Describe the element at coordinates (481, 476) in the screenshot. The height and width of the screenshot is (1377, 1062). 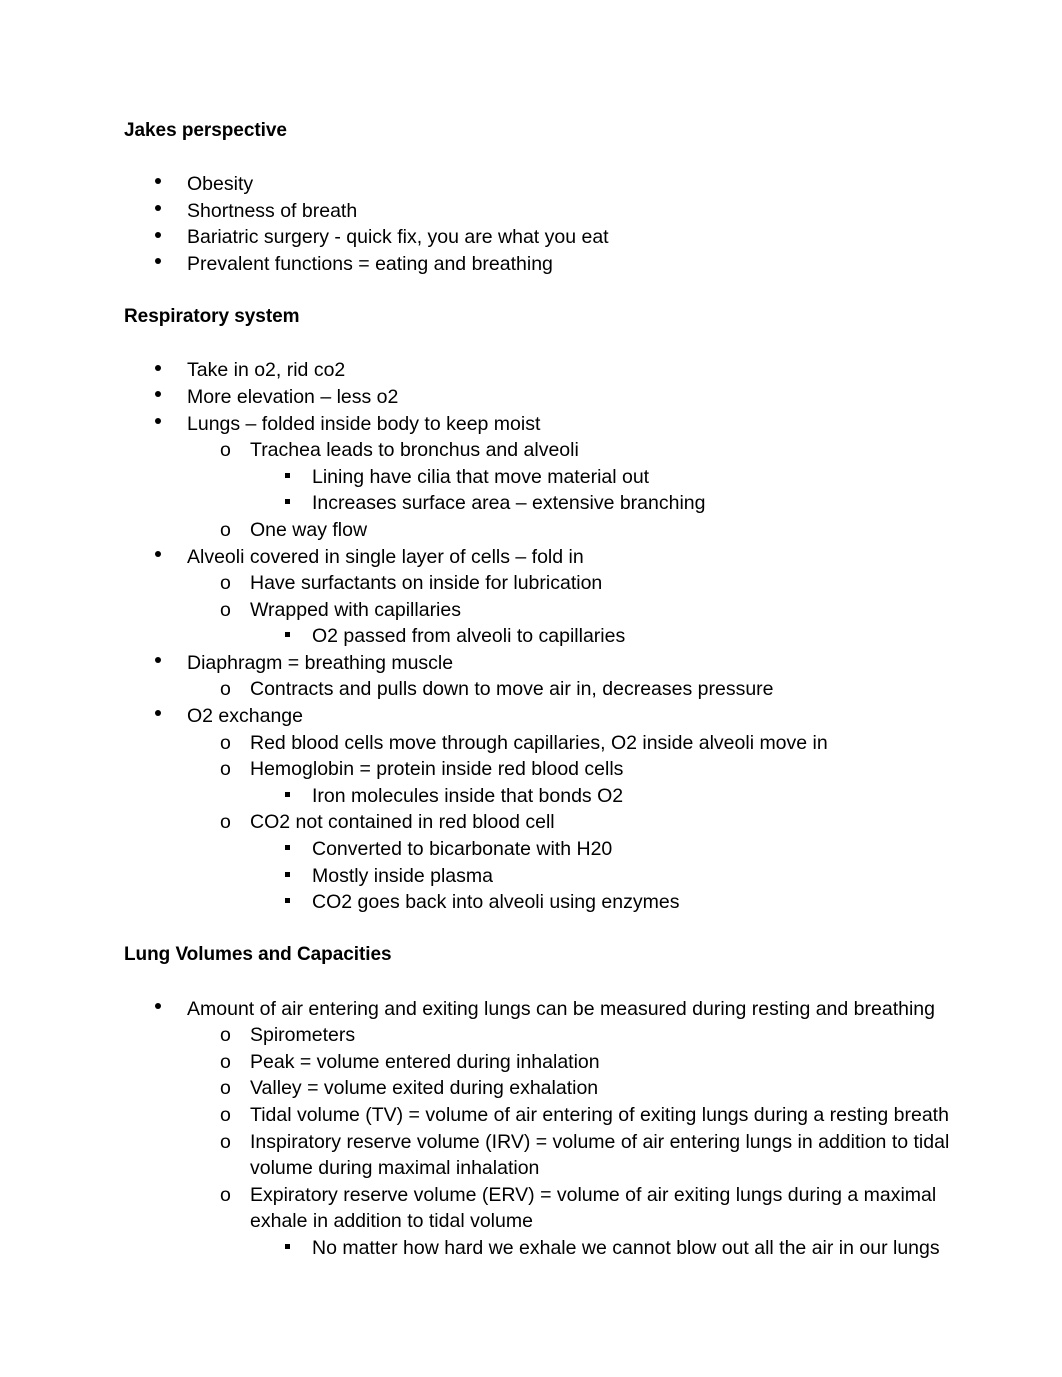
I see `list-item-text: Lining have cilia that move material out` at that location.